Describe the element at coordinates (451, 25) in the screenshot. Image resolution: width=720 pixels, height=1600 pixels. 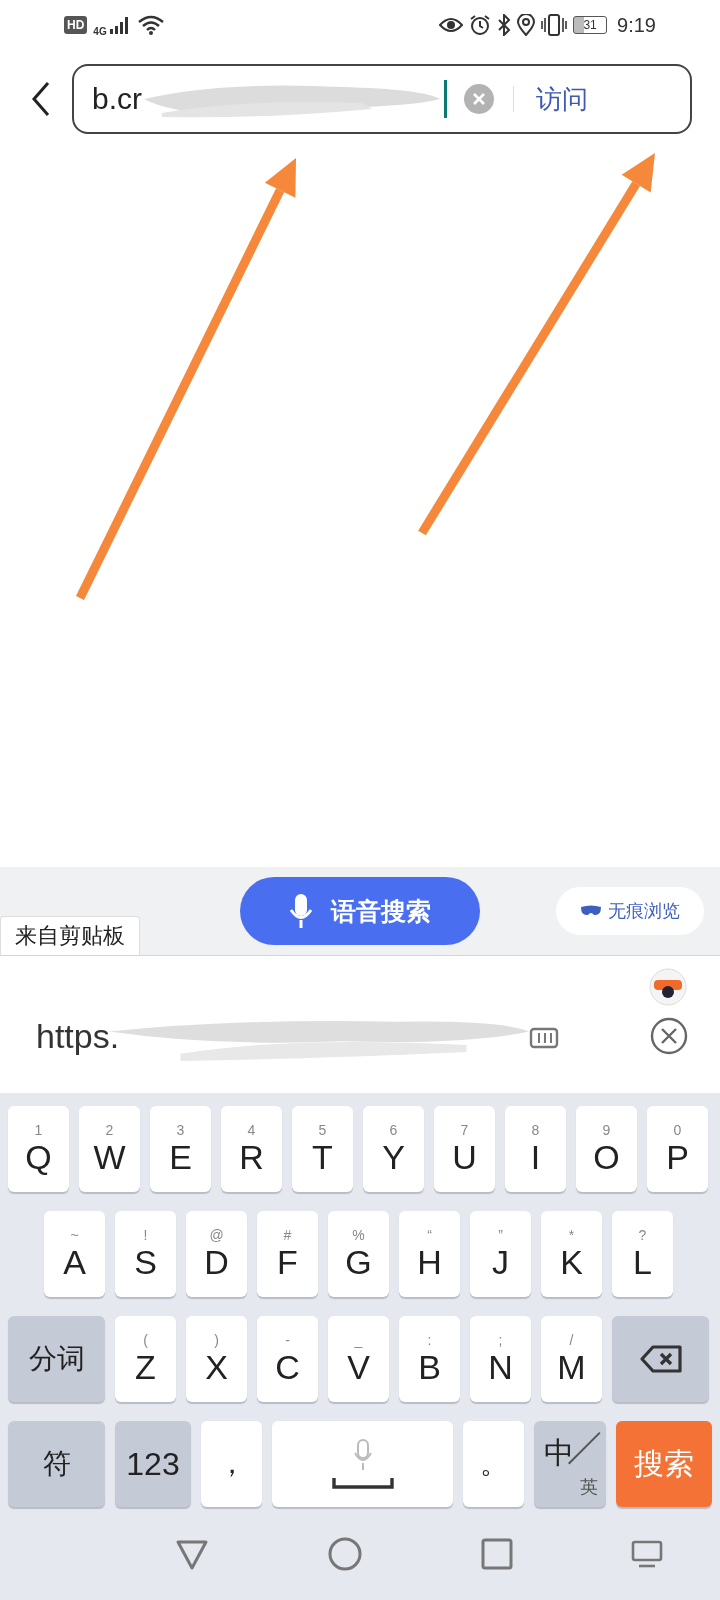
I see `eye-icon` at that location.